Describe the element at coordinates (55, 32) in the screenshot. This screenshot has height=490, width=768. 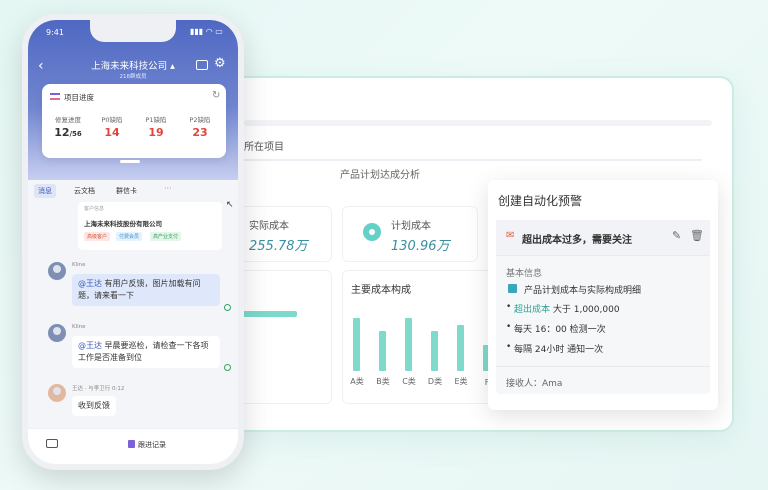
I see `status-time: 9:41` at that location.